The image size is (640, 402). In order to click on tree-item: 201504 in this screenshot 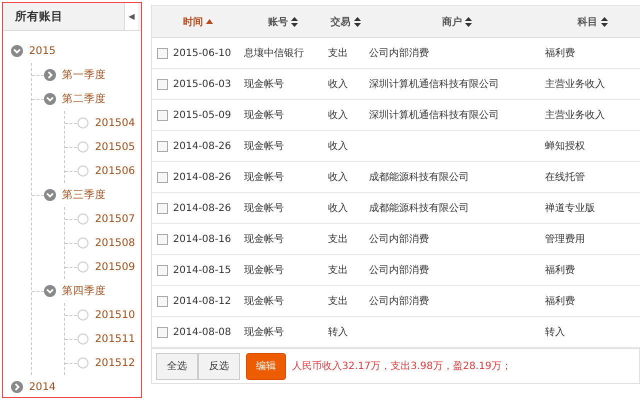, I will do `click(115, 123)`.